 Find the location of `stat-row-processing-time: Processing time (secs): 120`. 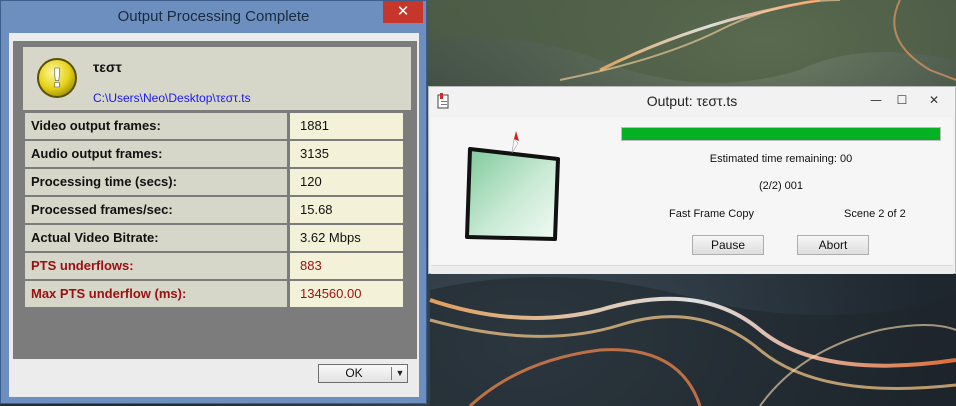

stat-row-processing-time: Processing time (secs): 120 is located at coordinates (221, 182).